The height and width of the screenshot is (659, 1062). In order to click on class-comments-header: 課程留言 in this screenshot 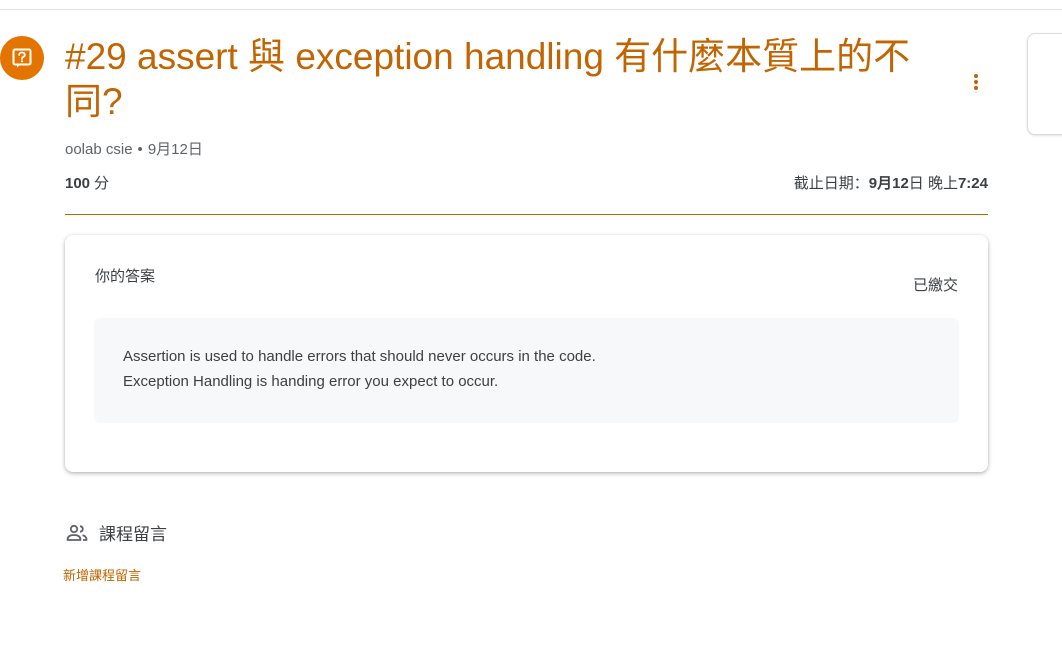, I will do `click(116, 532)`.